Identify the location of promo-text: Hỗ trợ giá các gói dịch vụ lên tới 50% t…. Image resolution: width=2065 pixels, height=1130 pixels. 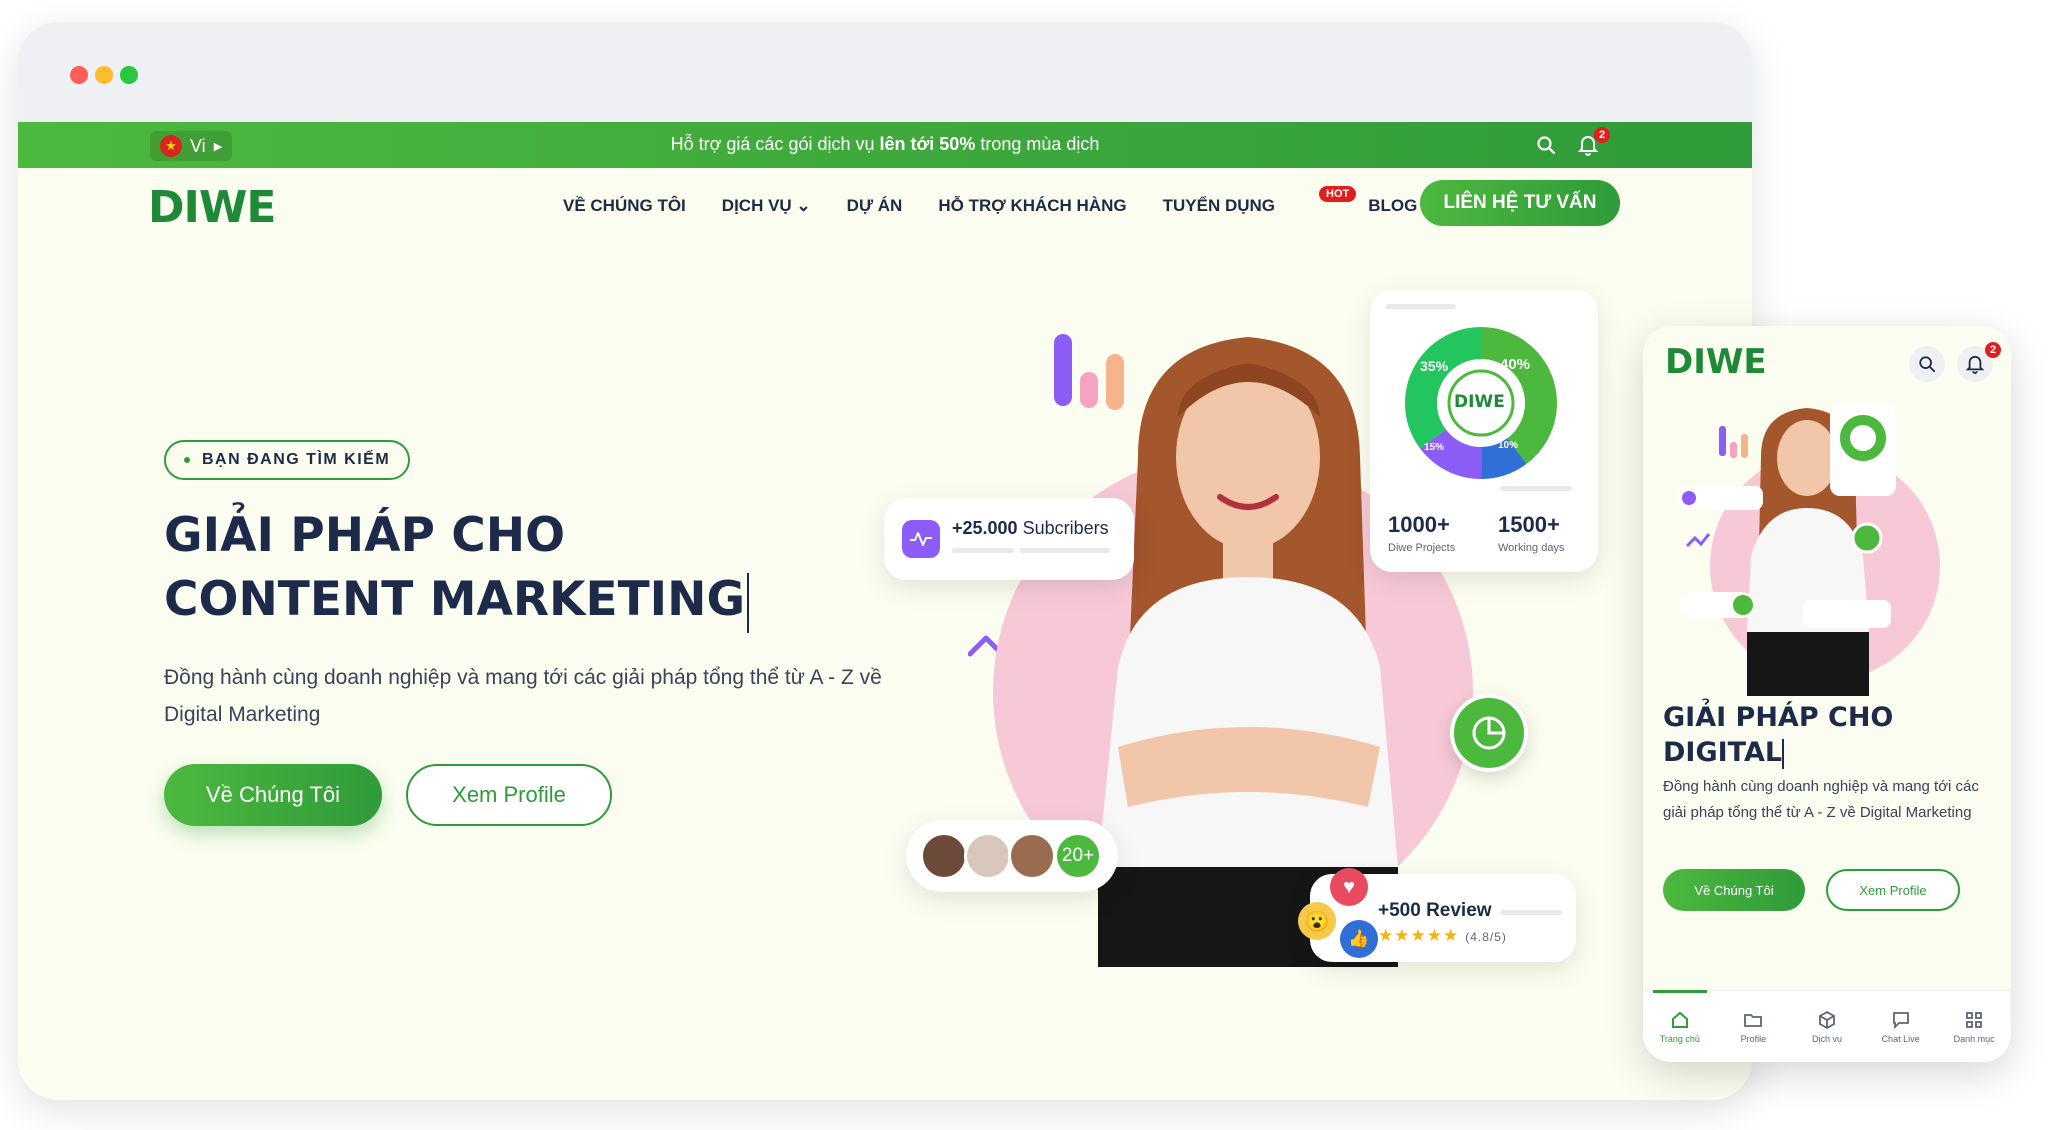
(885, 144).